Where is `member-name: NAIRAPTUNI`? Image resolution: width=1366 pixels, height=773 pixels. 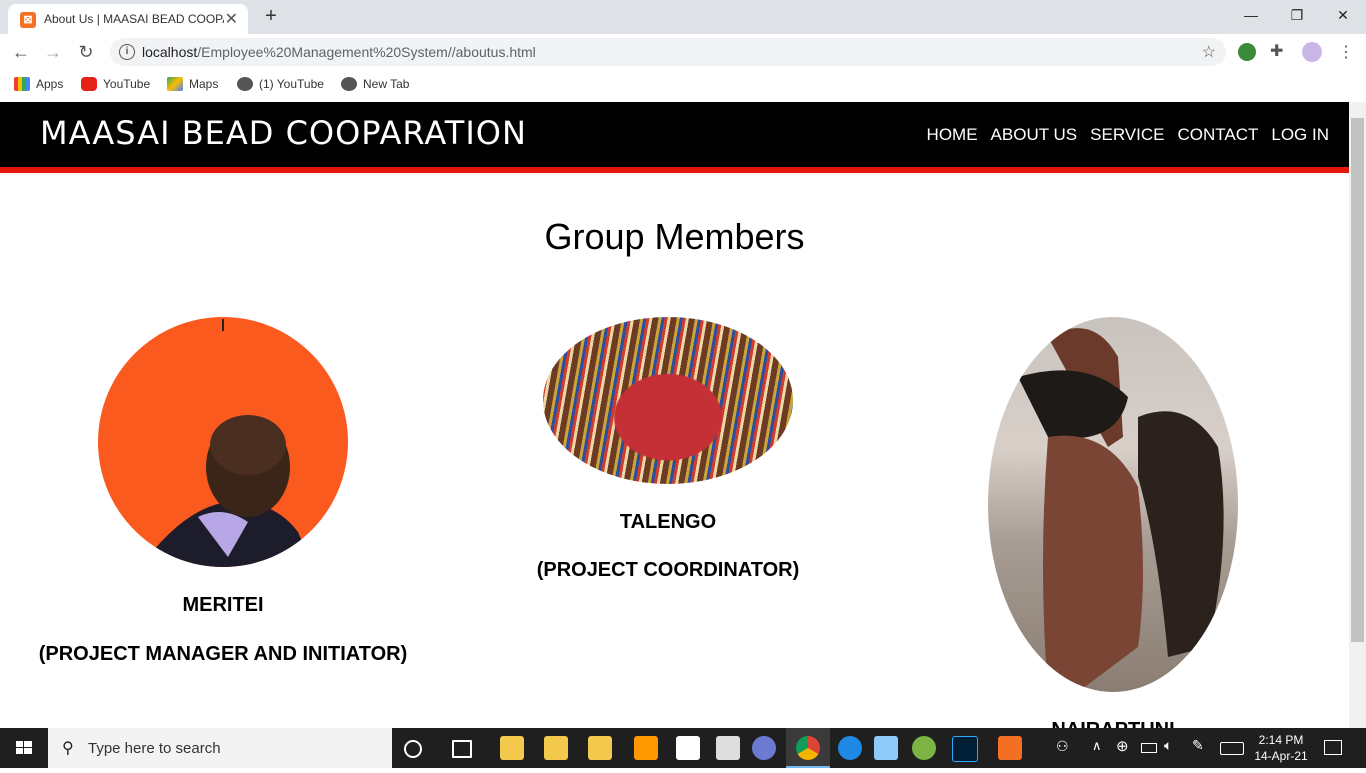
member-name: NAIRAPTUNI is located at coordinates (1113, 723).